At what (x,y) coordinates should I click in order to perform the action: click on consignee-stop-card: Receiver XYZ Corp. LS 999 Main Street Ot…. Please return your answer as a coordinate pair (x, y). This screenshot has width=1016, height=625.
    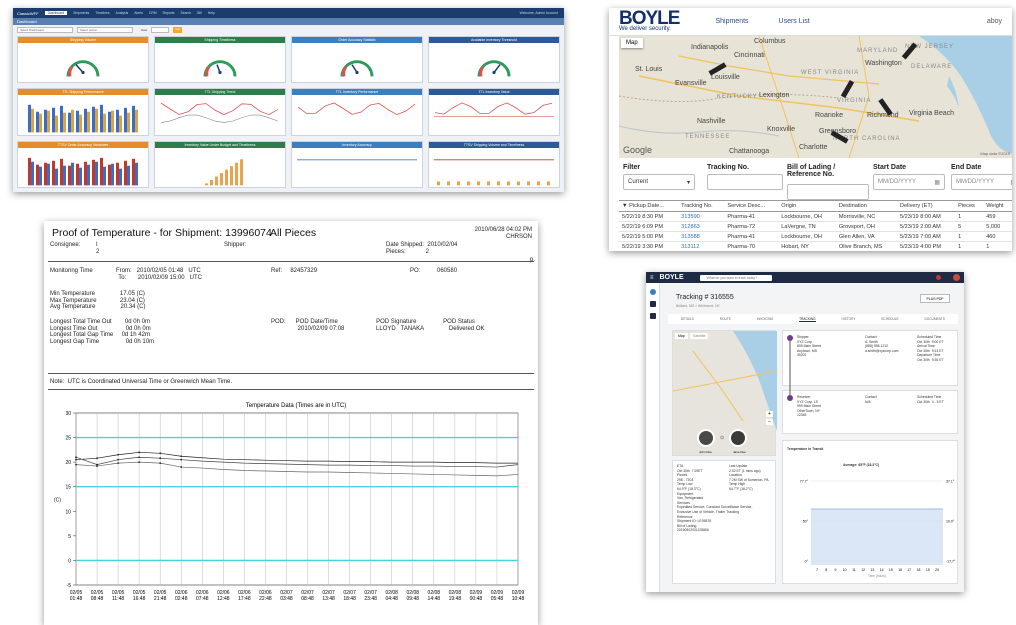
    Looking at the image, I should click on (870, 412).